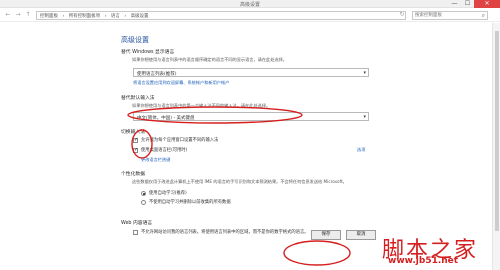  What do you see at coordinates (423, 261) in the screenshot?
I see `watermark-url: www.jb51.net` at bounding box center [423, 261].